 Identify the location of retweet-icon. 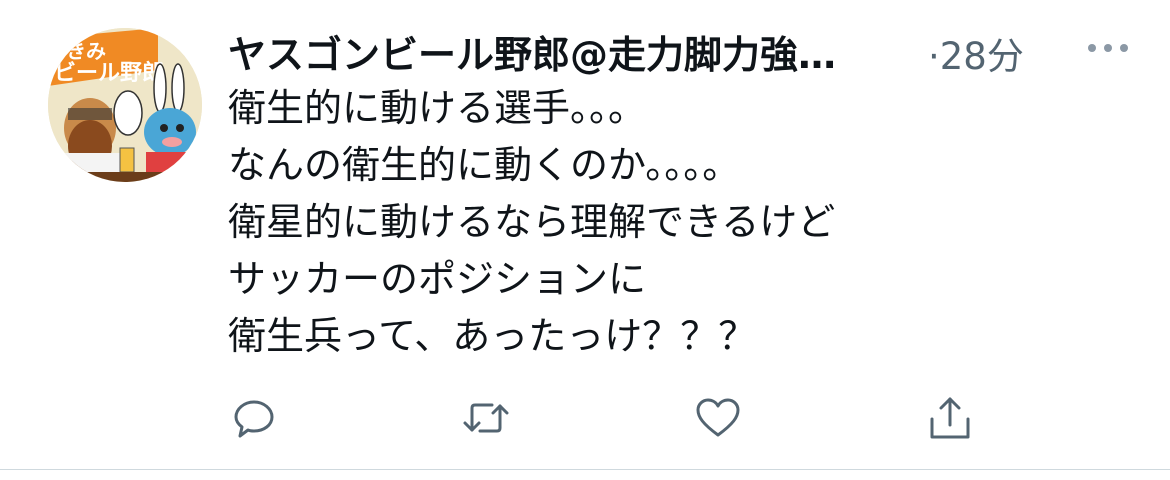
(486, 418).